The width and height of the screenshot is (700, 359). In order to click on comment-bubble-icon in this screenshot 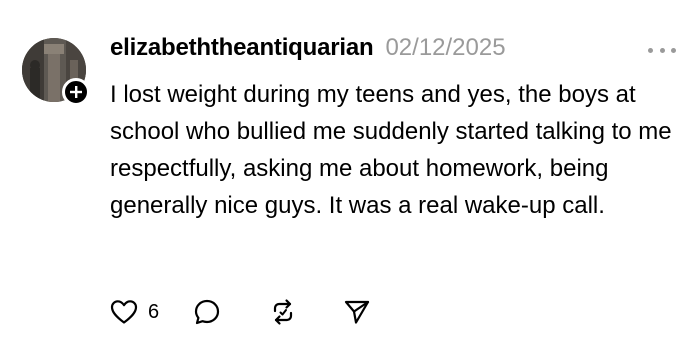, I will do `click(207, 312)`.